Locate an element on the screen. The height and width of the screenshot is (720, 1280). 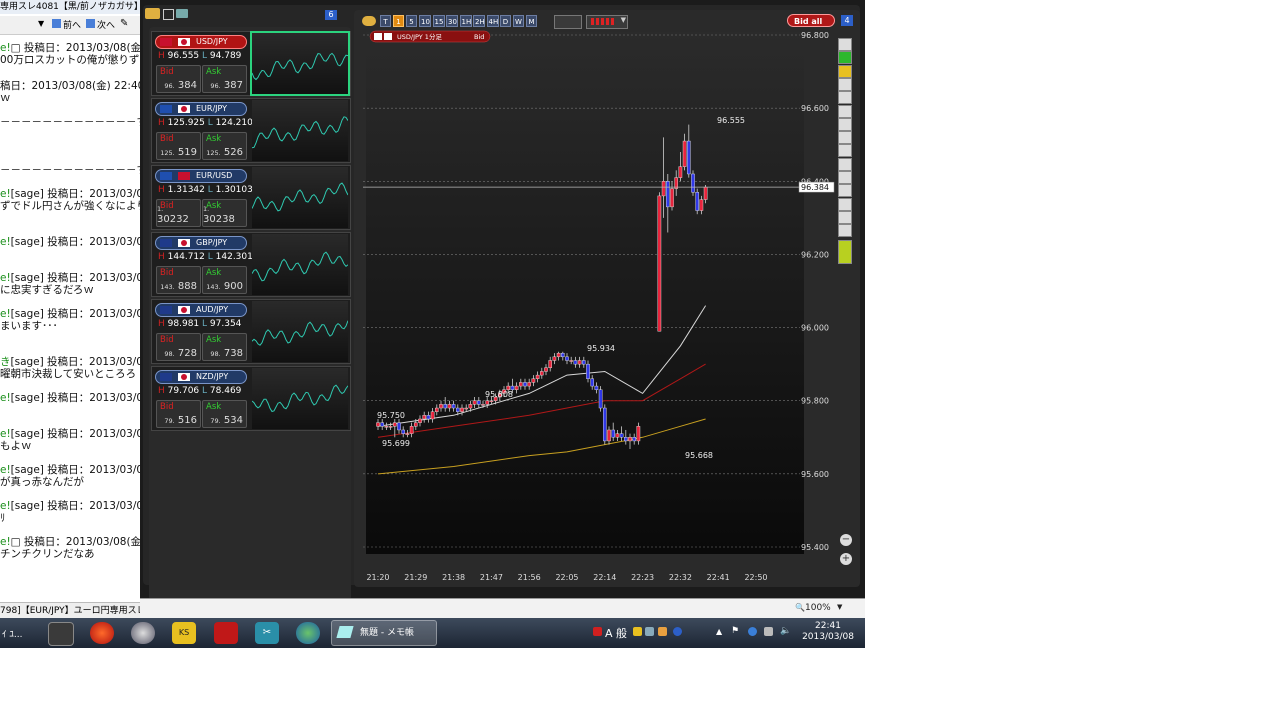
flag-icon: ⚑ is located at coordinates (735, 631).